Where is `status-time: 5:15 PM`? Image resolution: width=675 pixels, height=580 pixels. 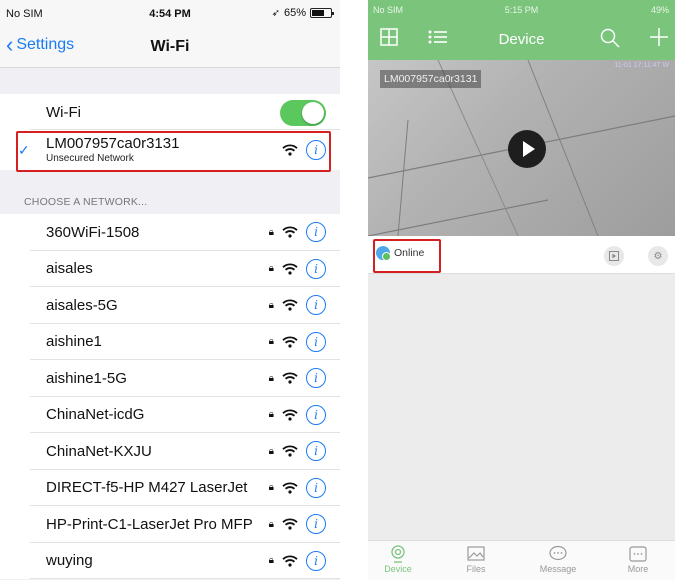 status-time: 5:15 PM is located at coordinates (521, 10).